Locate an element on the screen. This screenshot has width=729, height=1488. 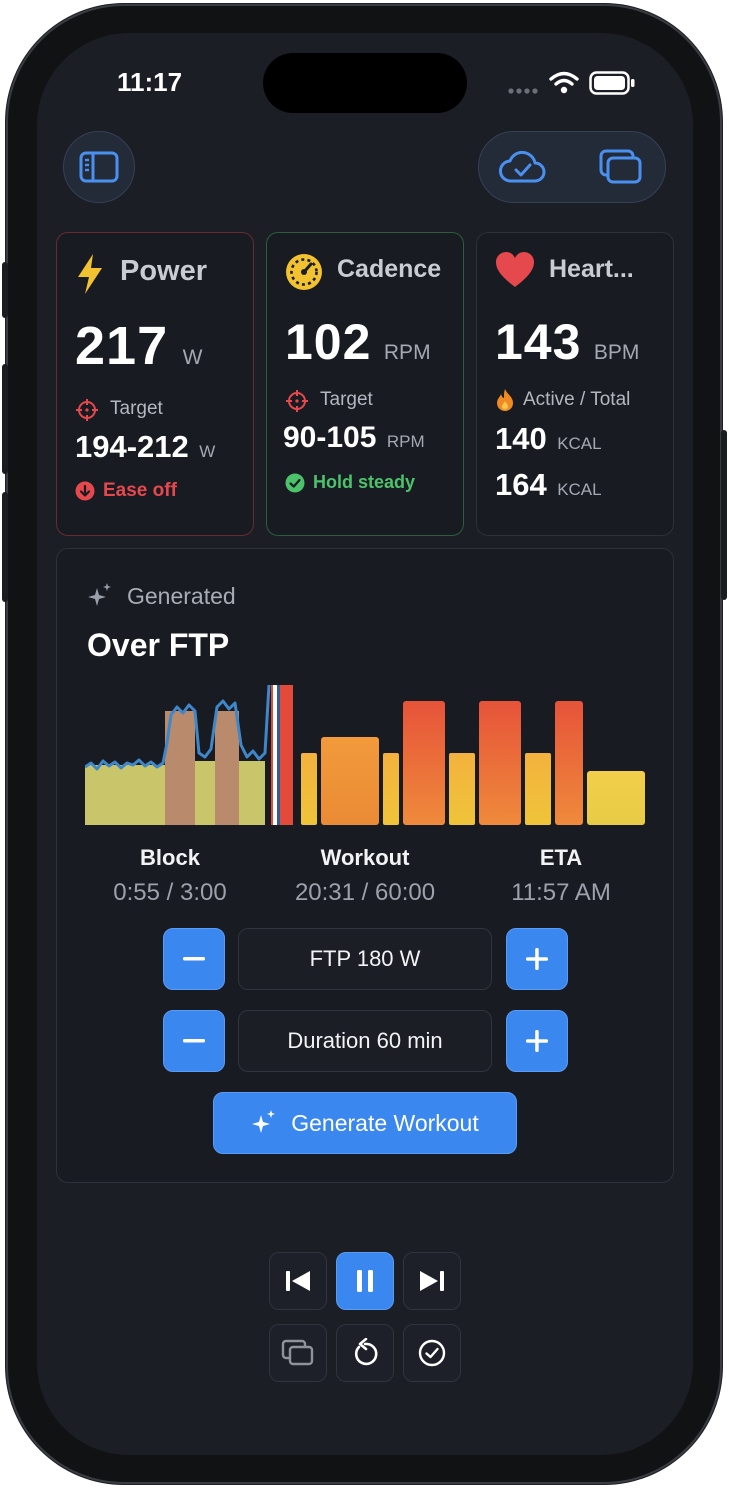
cadence-value: 102 is located at coordinates (328, 342).